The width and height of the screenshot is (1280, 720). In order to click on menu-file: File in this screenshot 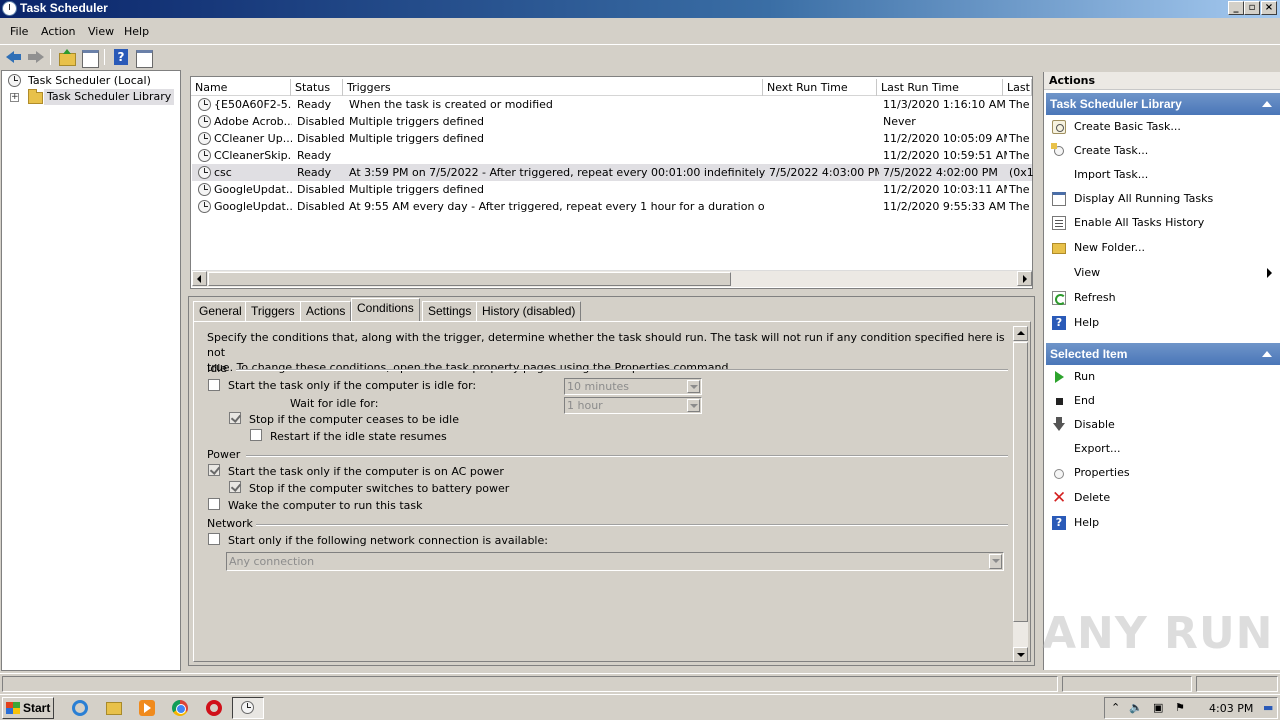, I will do `click(19, 31)`.